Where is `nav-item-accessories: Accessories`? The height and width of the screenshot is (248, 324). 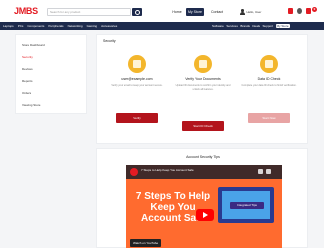
nav-item-accessories: Accessories is located at coordinates (109, 26).